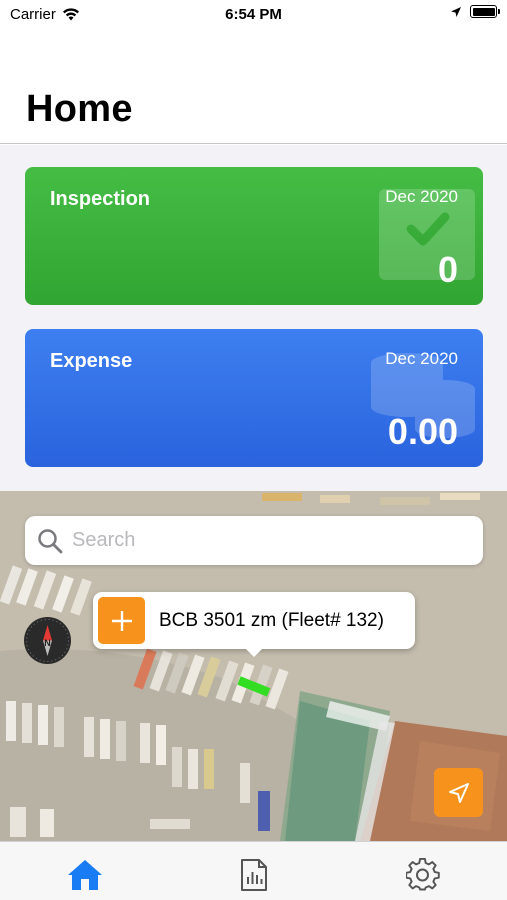 Image resolution: width=507 pixels, height=900 pixels. What do you see at coordinates (50, 540) in the screenshot?
I see `search-icon` at bounding box center [50, 540].